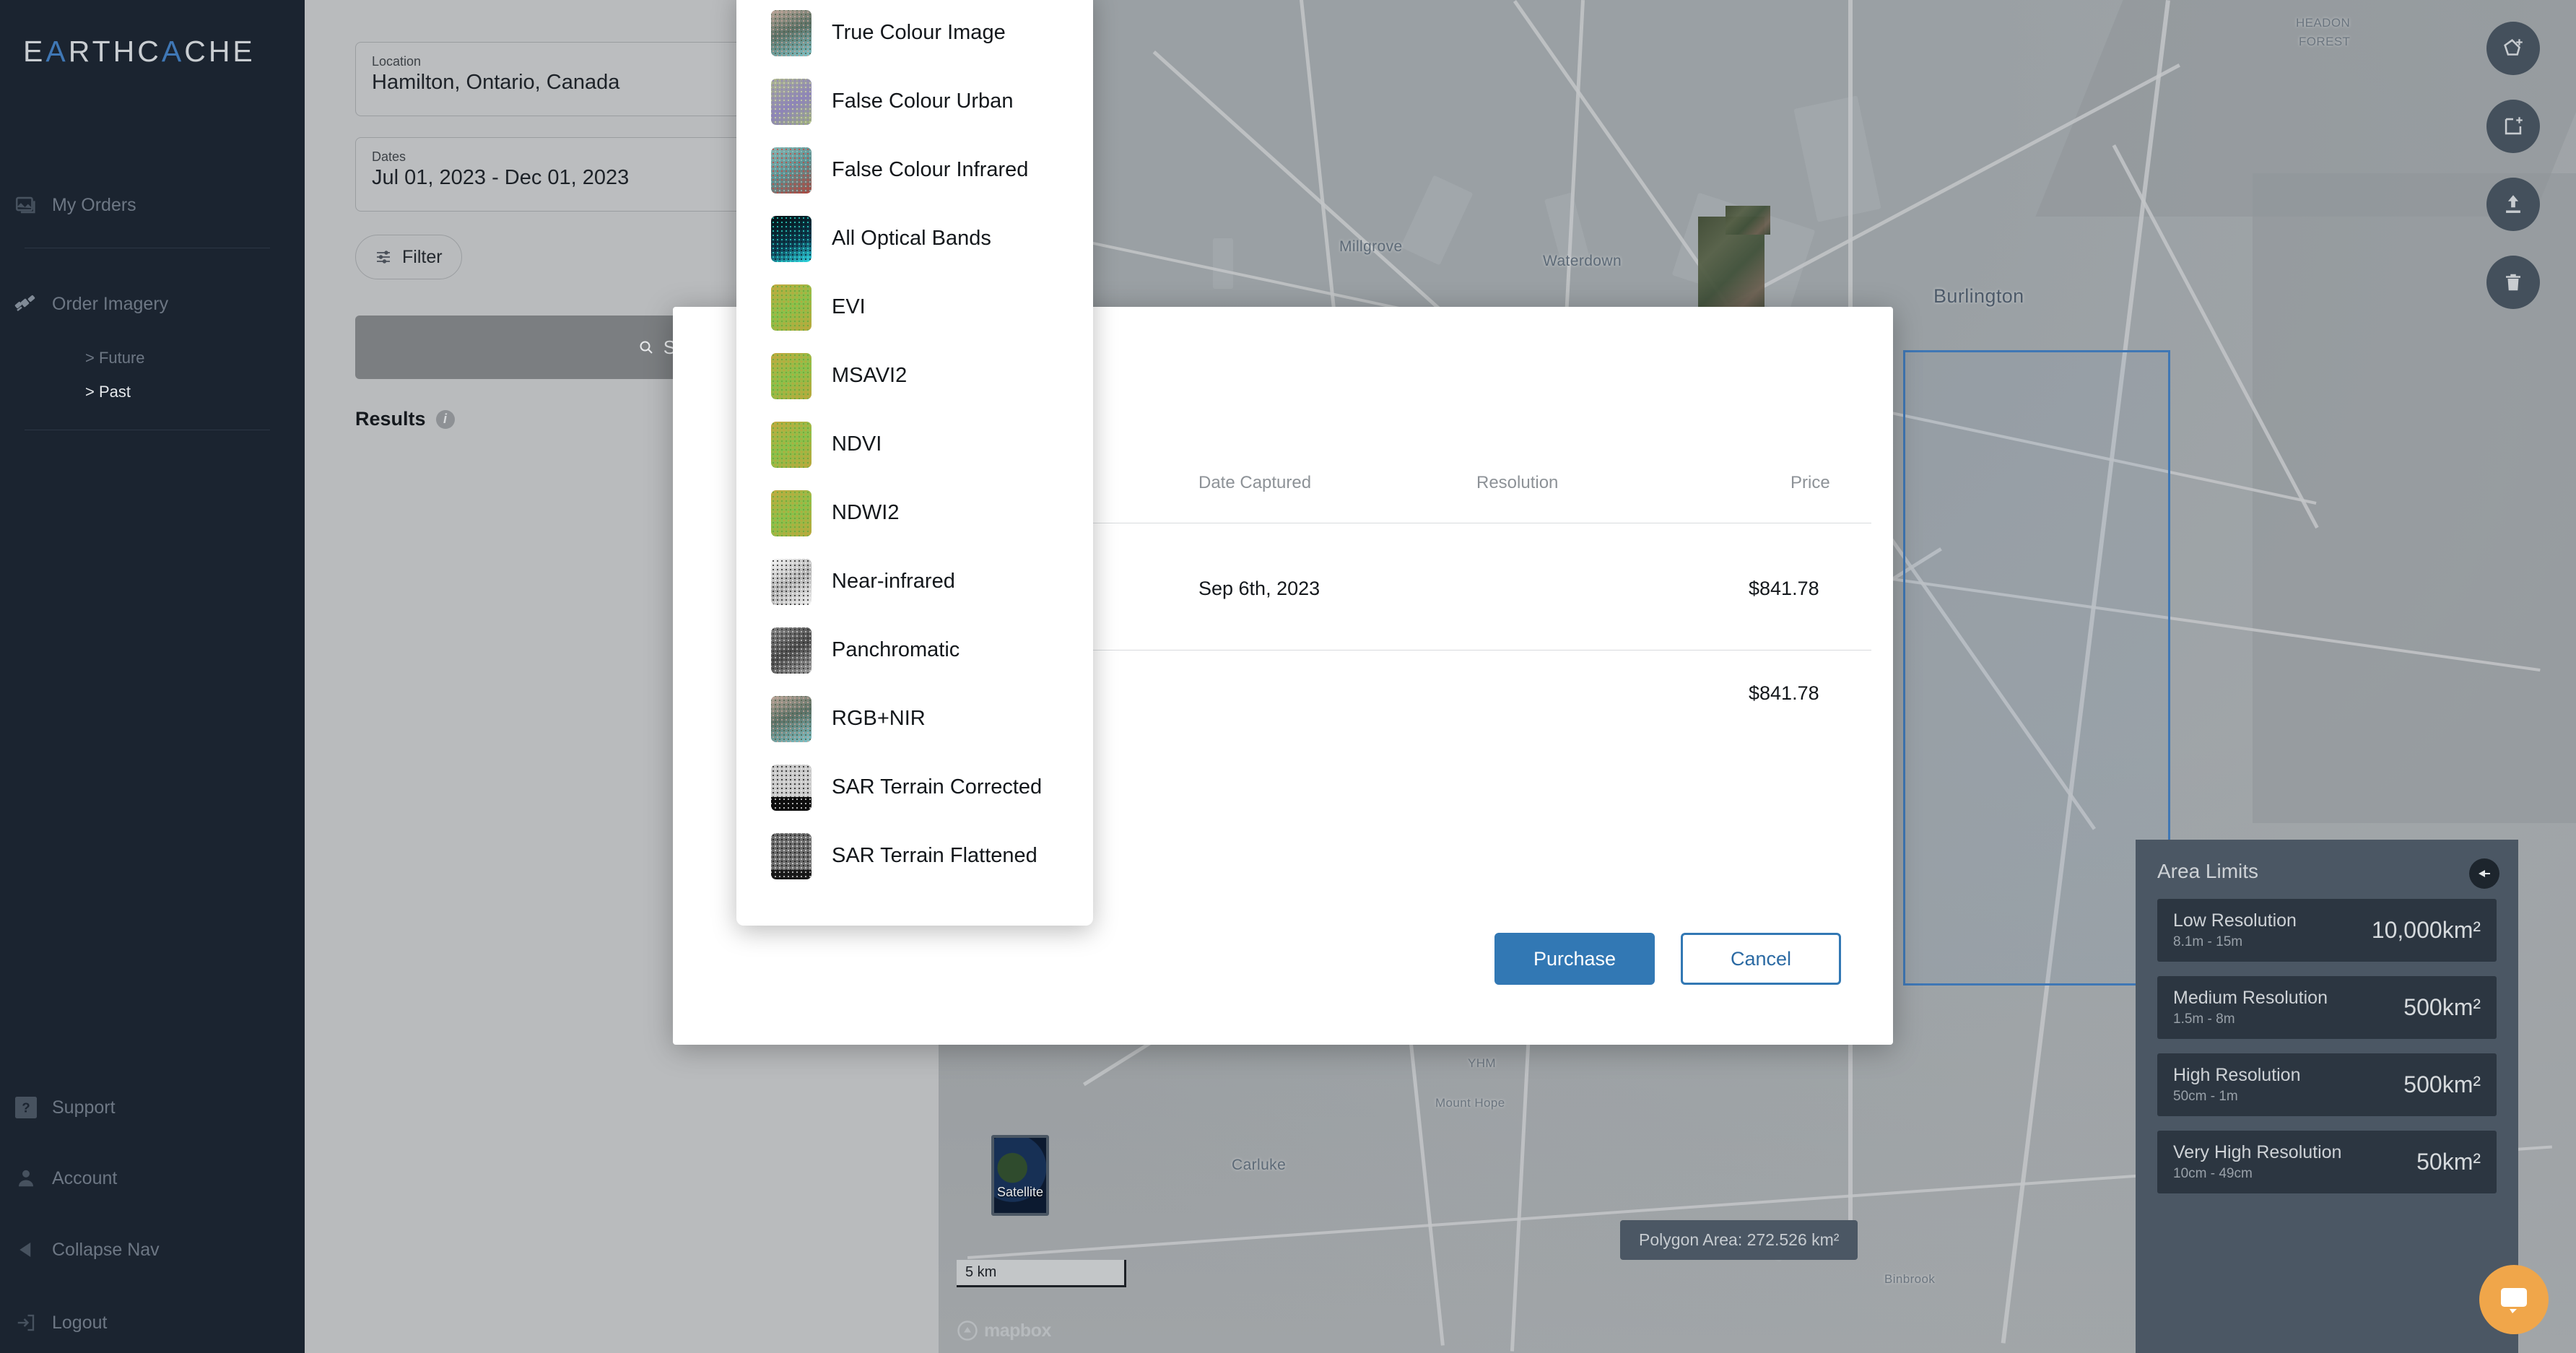 This screenshot has width=2576, height=1353. What do you see at coordinates (115, 358) in the screenshot?
I see `sidebar-subitem-future: > Future` at bounding box center [115, 358].